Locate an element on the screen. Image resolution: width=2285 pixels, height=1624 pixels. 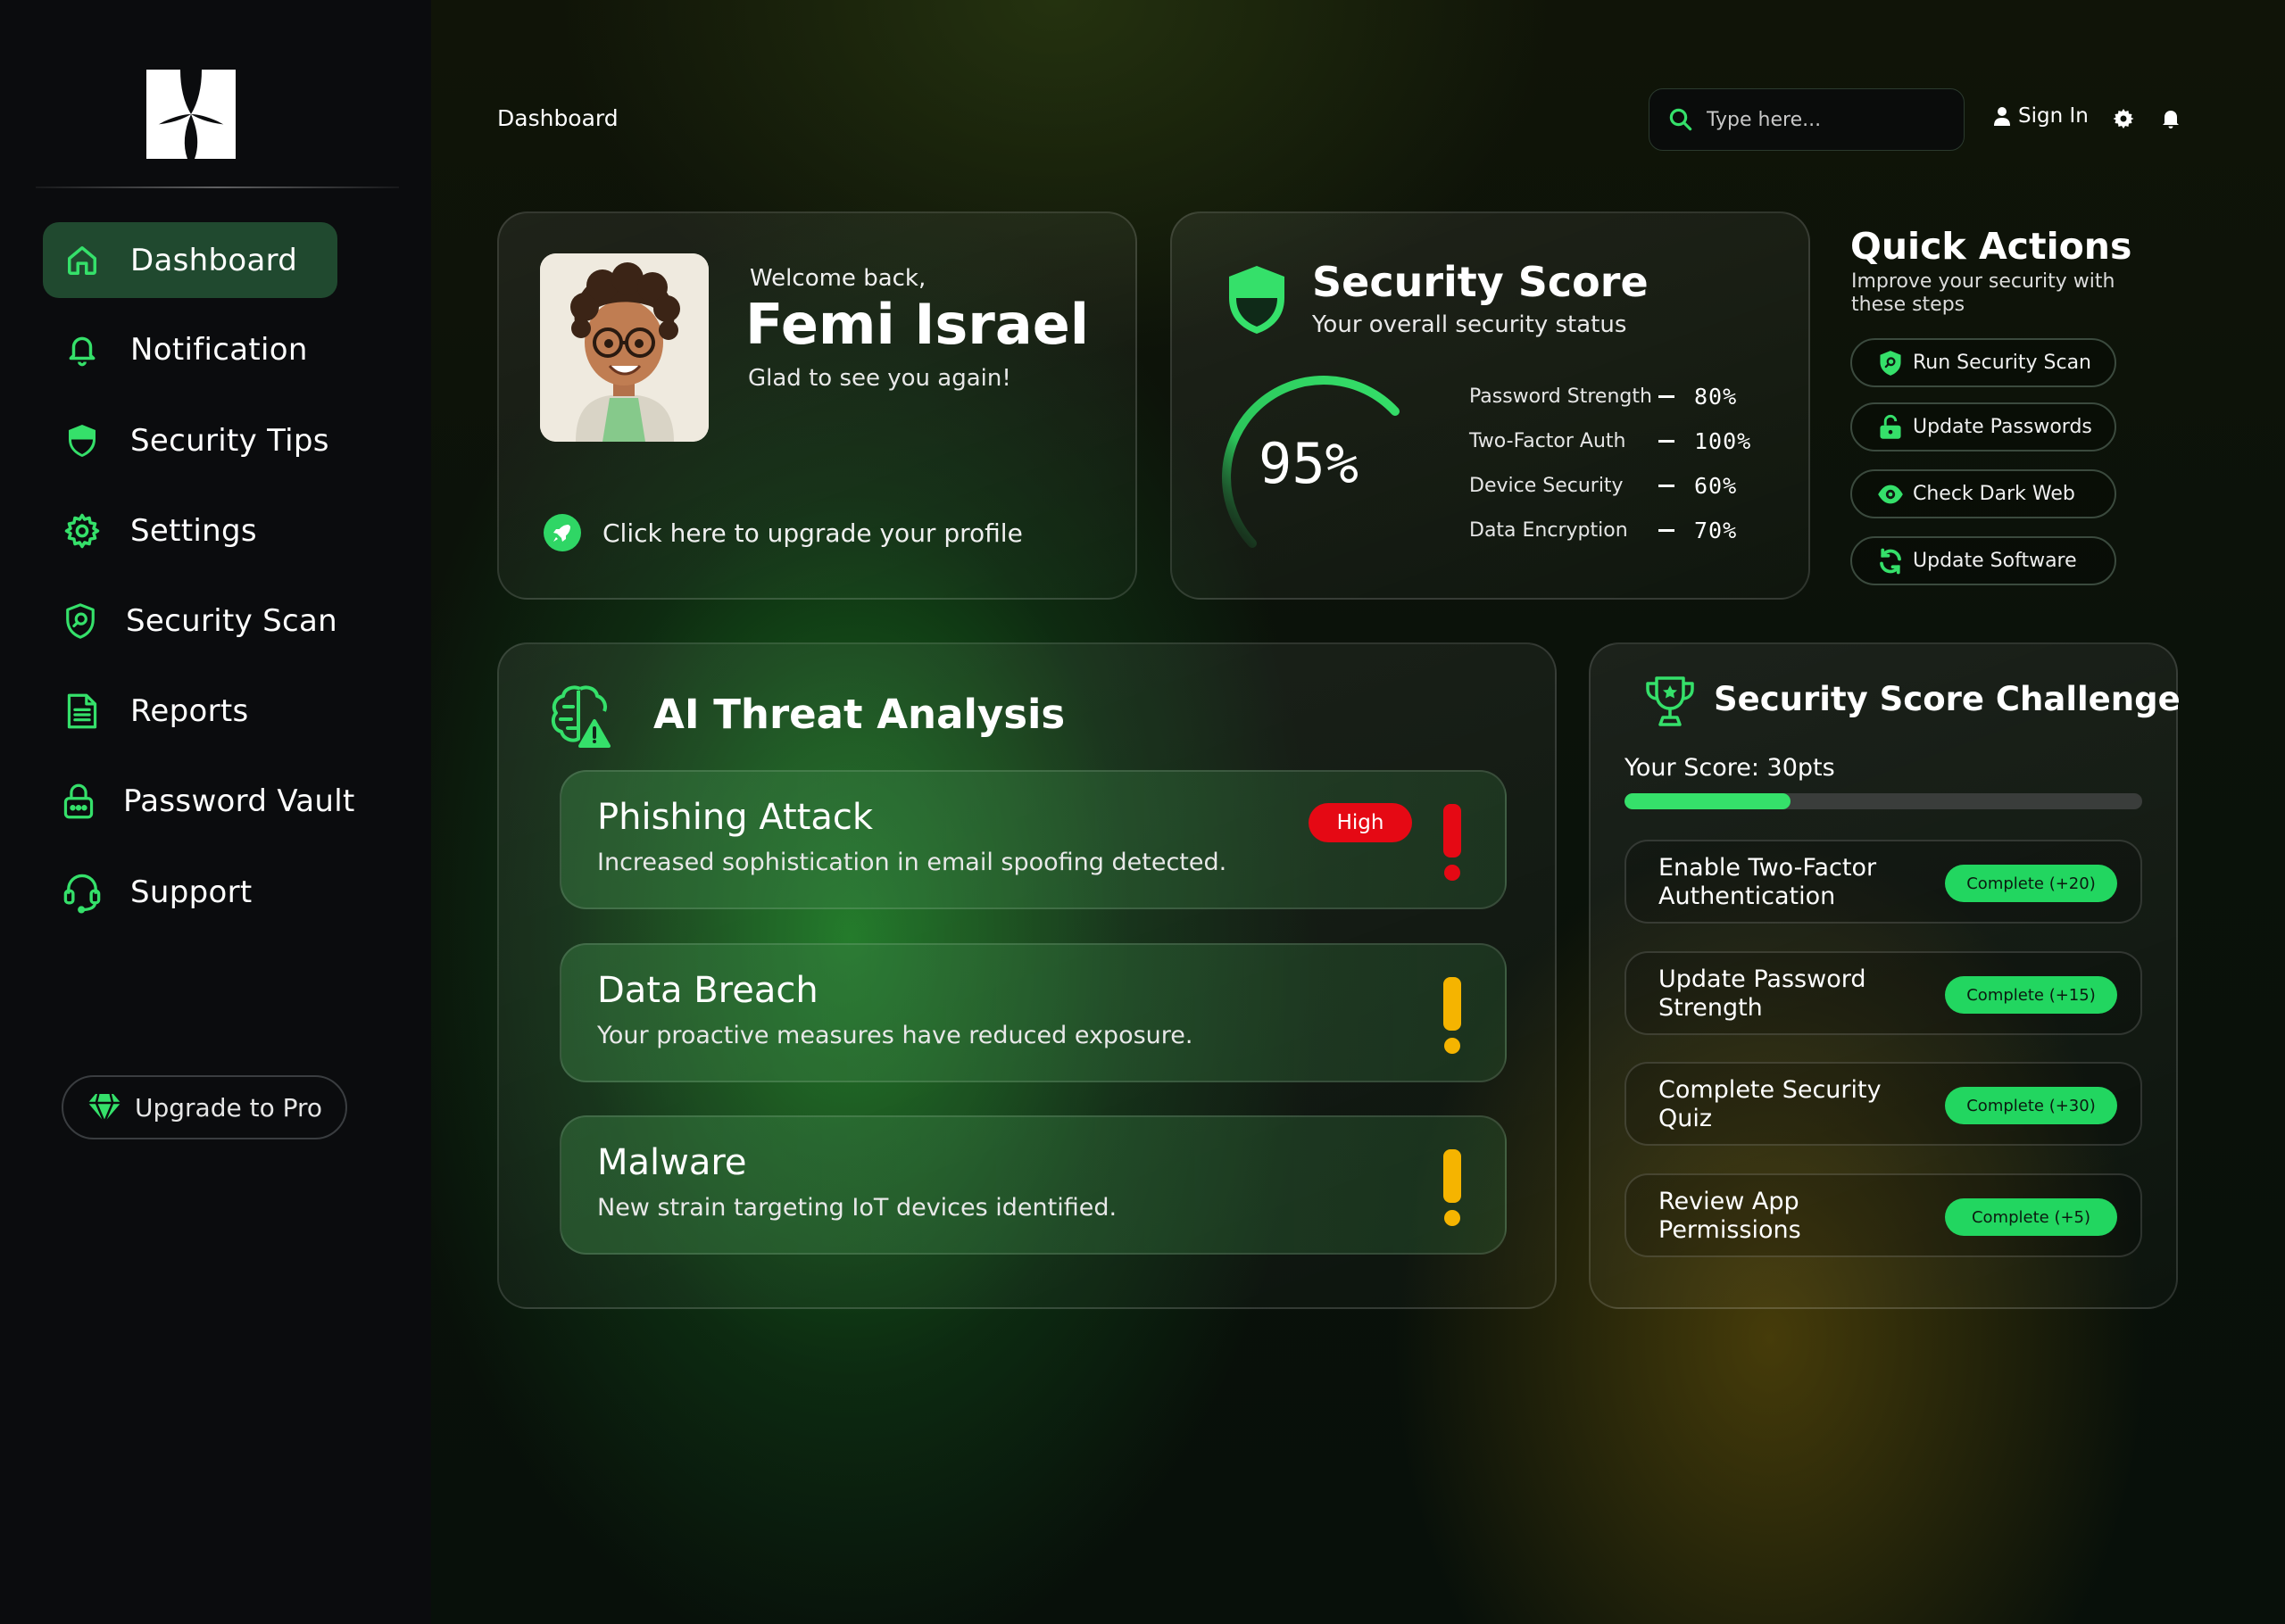
sidebar-item-security-scan: Security Scan is located at coordinates (190, 621).